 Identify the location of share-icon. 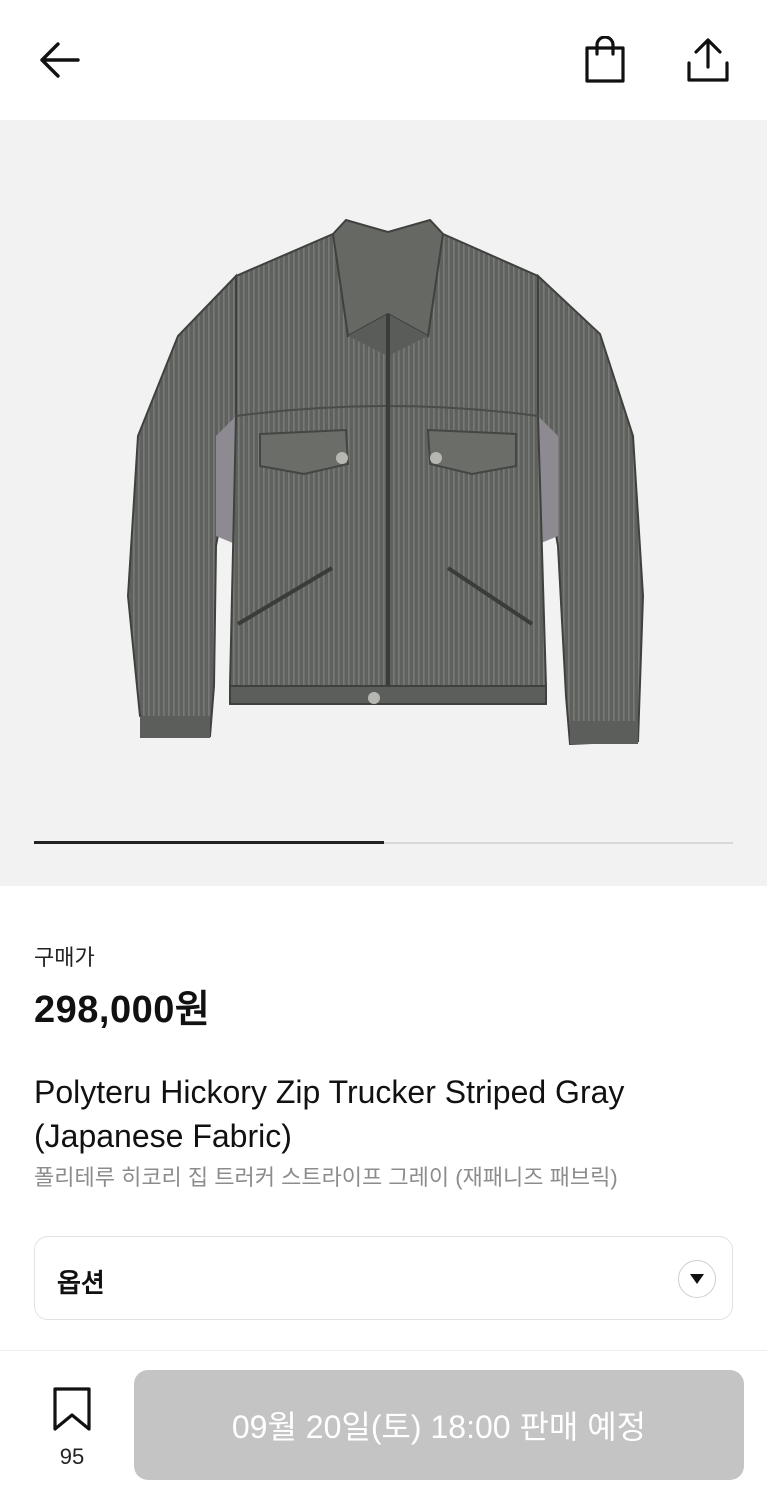
(708, 60).